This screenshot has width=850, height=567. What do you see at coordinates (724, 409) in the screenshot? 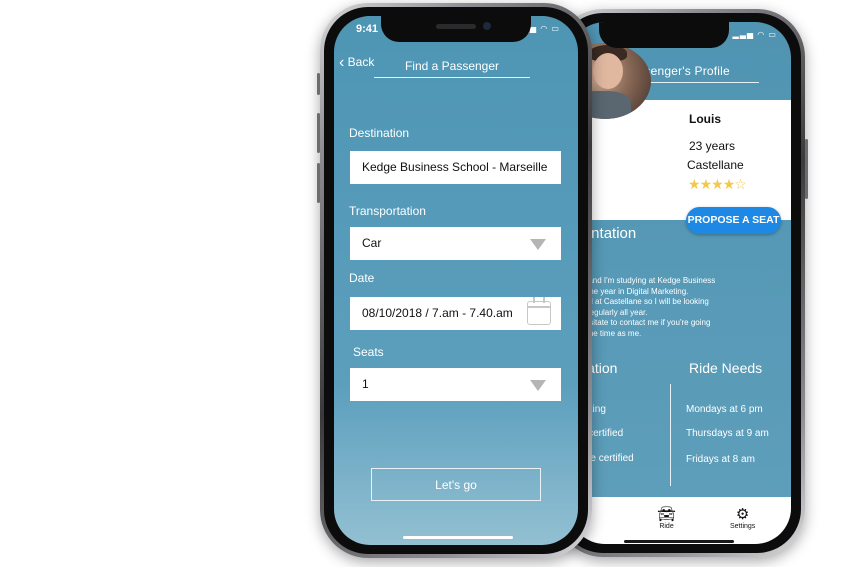
I see `ride-need-monday: Mondays at 6 pm` at bounding box center [724, 409].